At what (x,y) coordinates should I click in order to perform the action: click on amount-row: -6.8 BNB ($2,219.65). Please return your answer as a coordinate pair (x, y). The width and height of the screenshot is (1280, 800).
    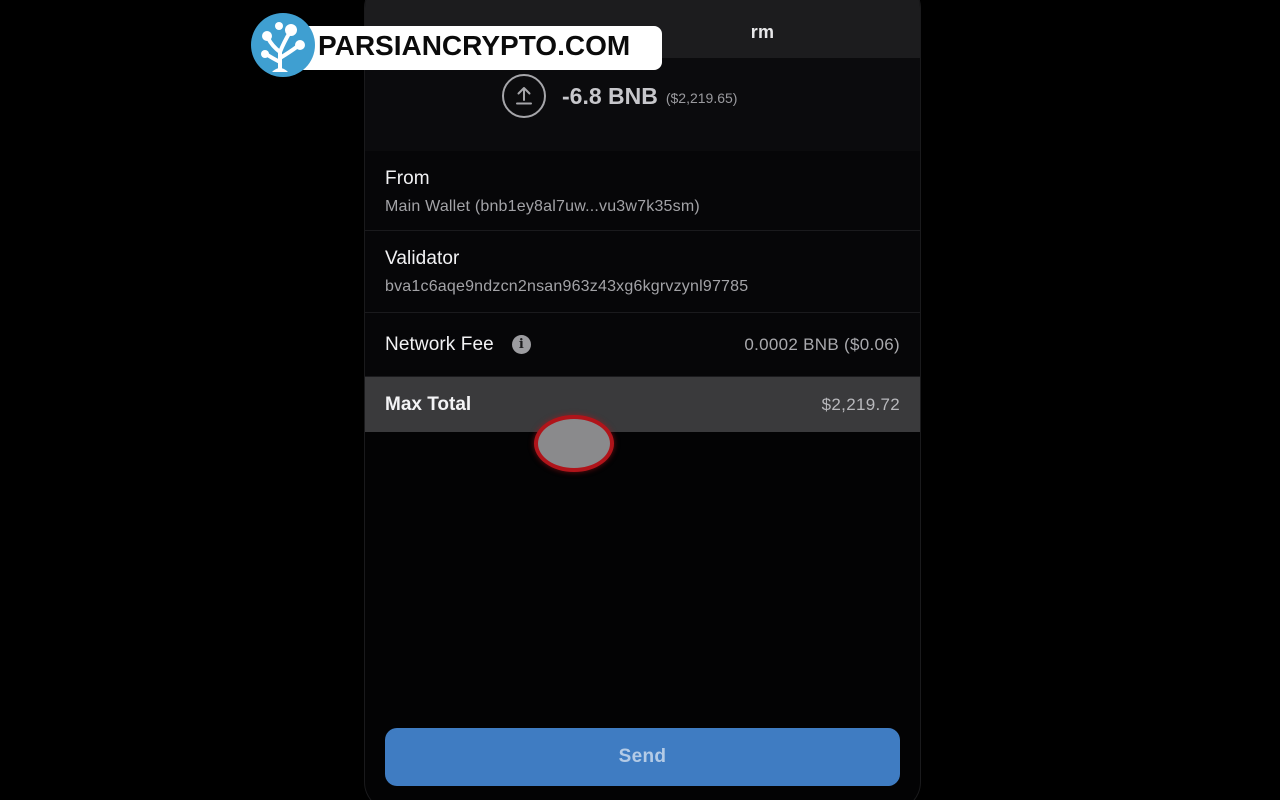
    Looking at the image, I should click on (619, 96).